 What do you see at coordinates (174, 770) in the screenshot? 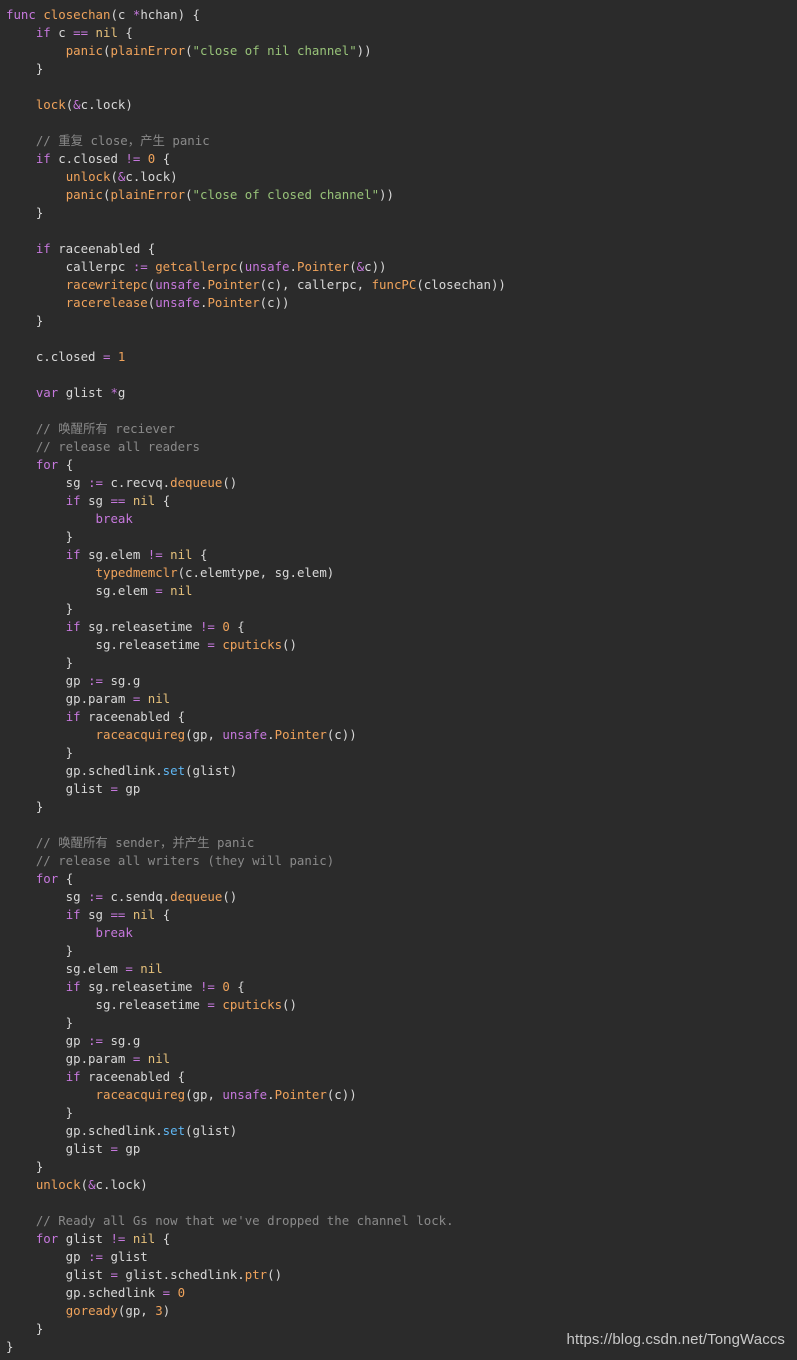
I see `code-token-type: set` at bounding box center [174, 770].